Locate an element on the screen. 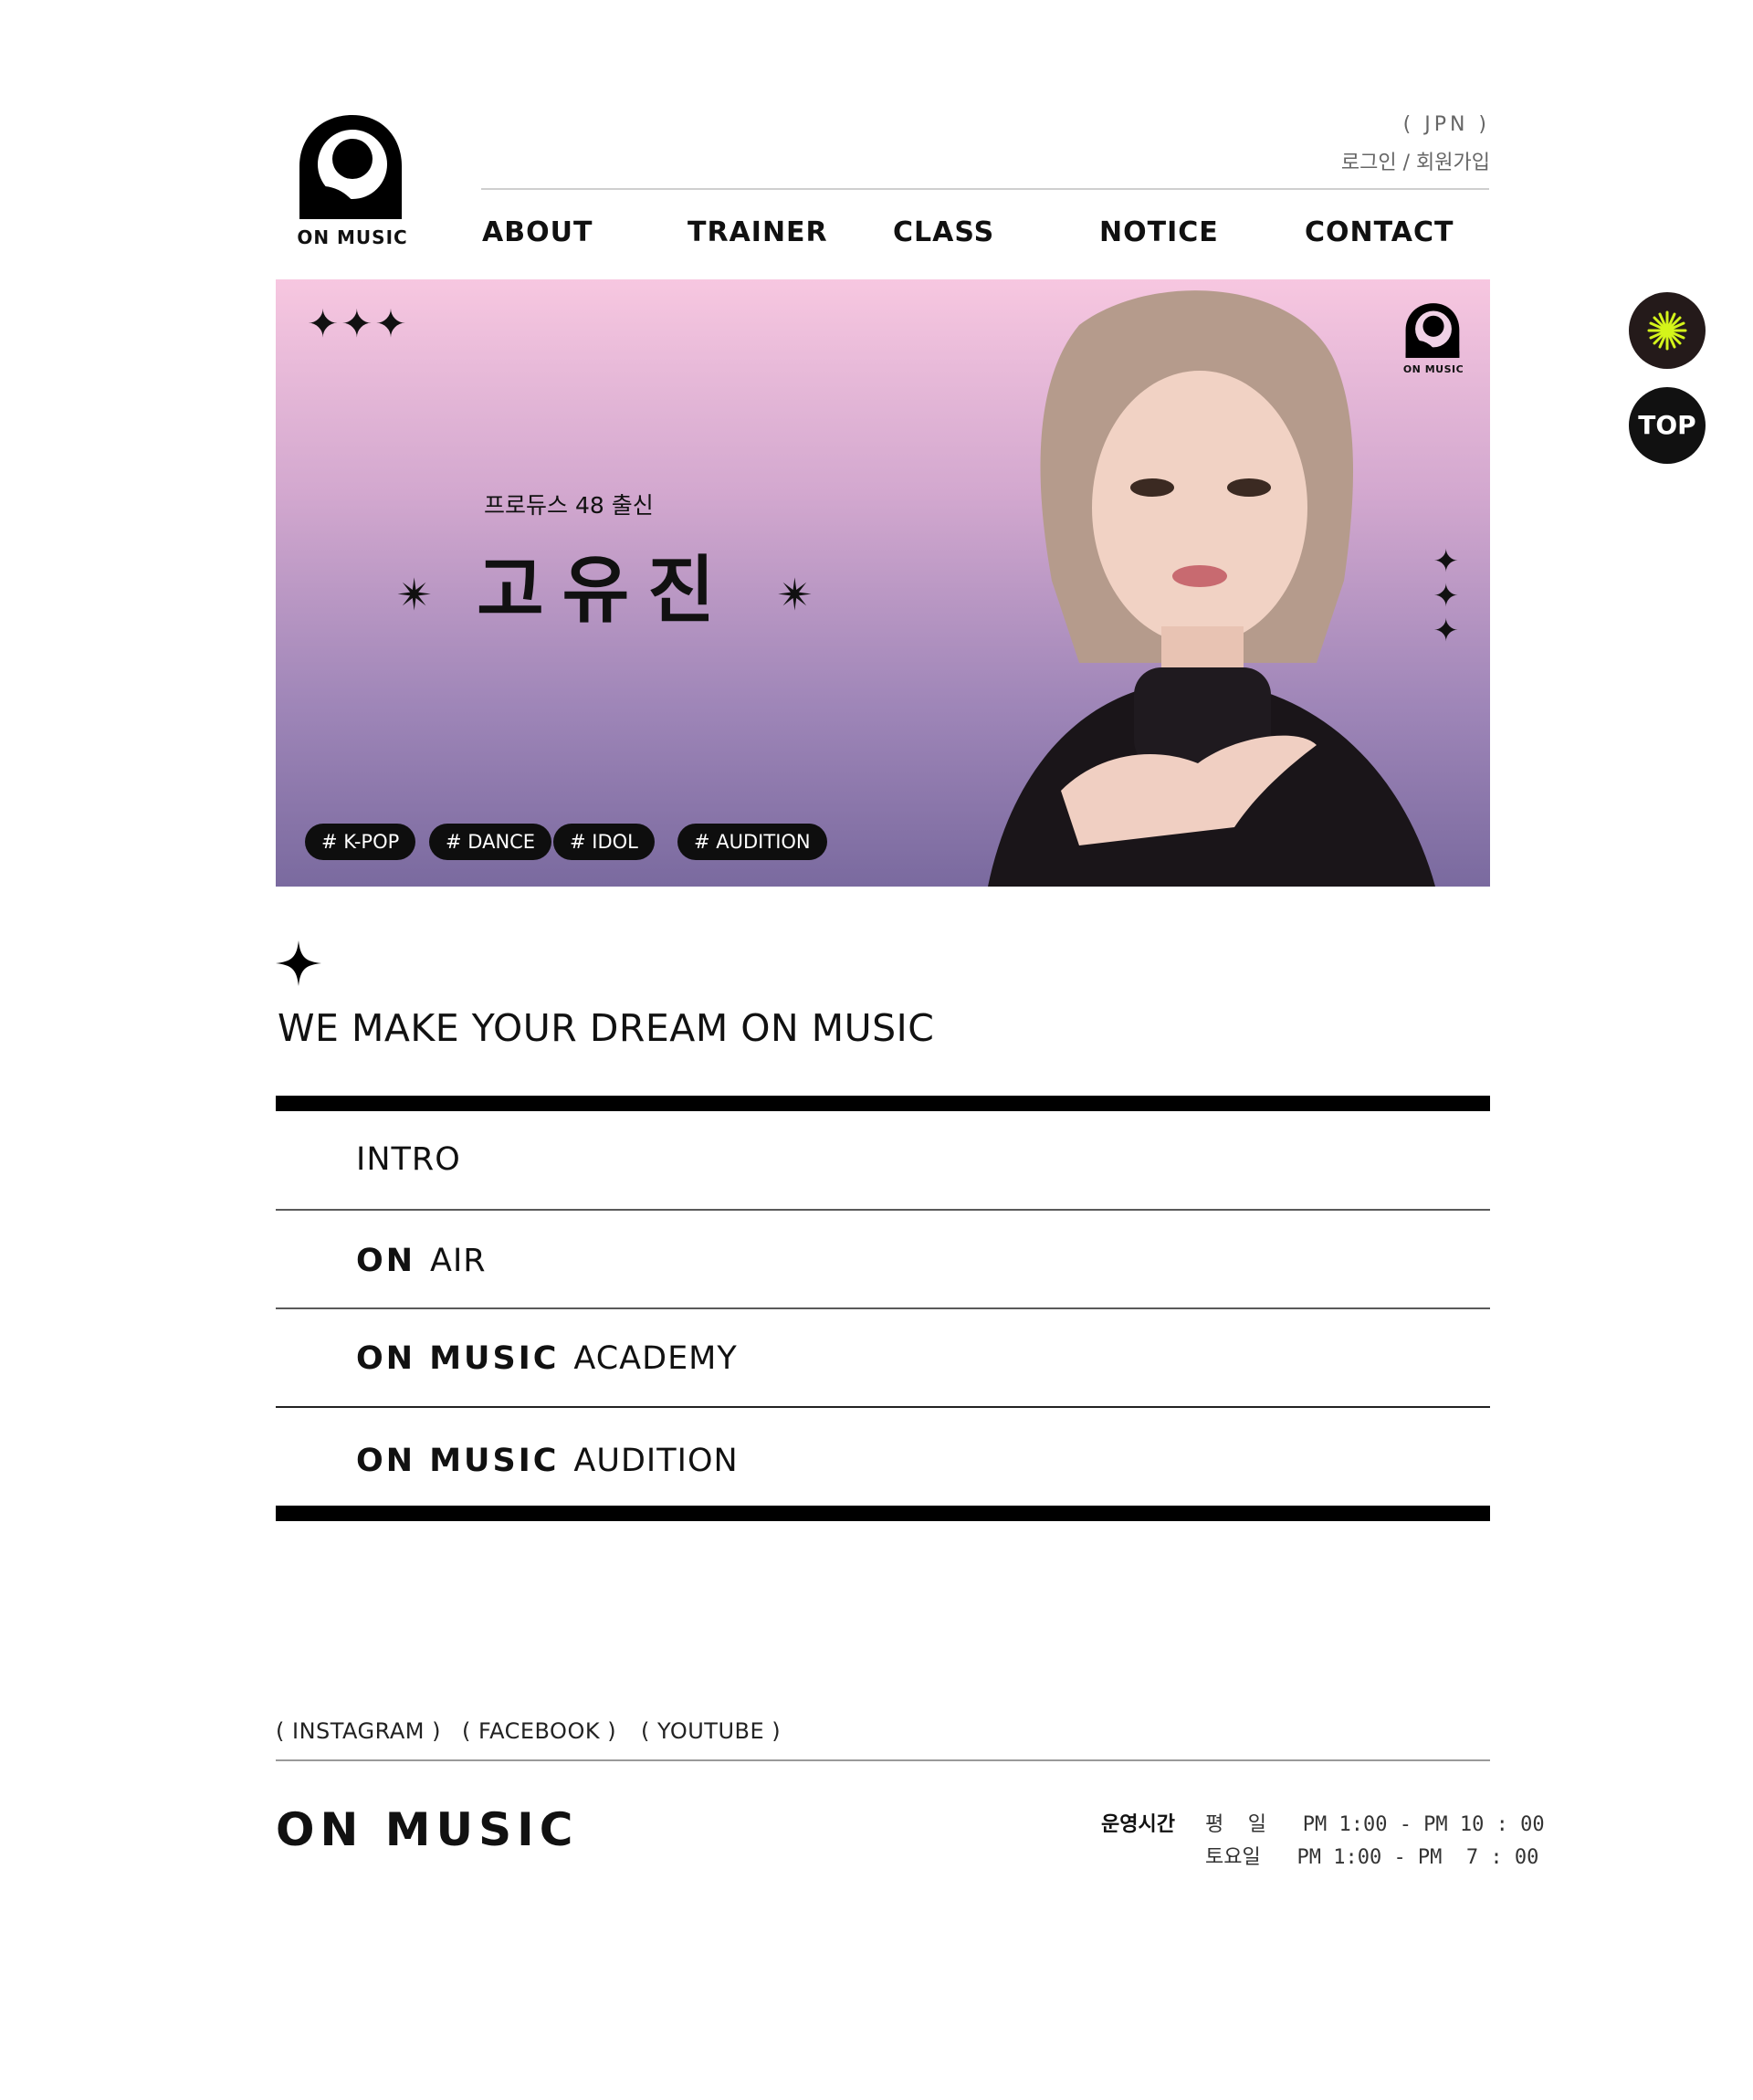  banner-logo: ON MUSIC is located at coordinates (1433, 342).